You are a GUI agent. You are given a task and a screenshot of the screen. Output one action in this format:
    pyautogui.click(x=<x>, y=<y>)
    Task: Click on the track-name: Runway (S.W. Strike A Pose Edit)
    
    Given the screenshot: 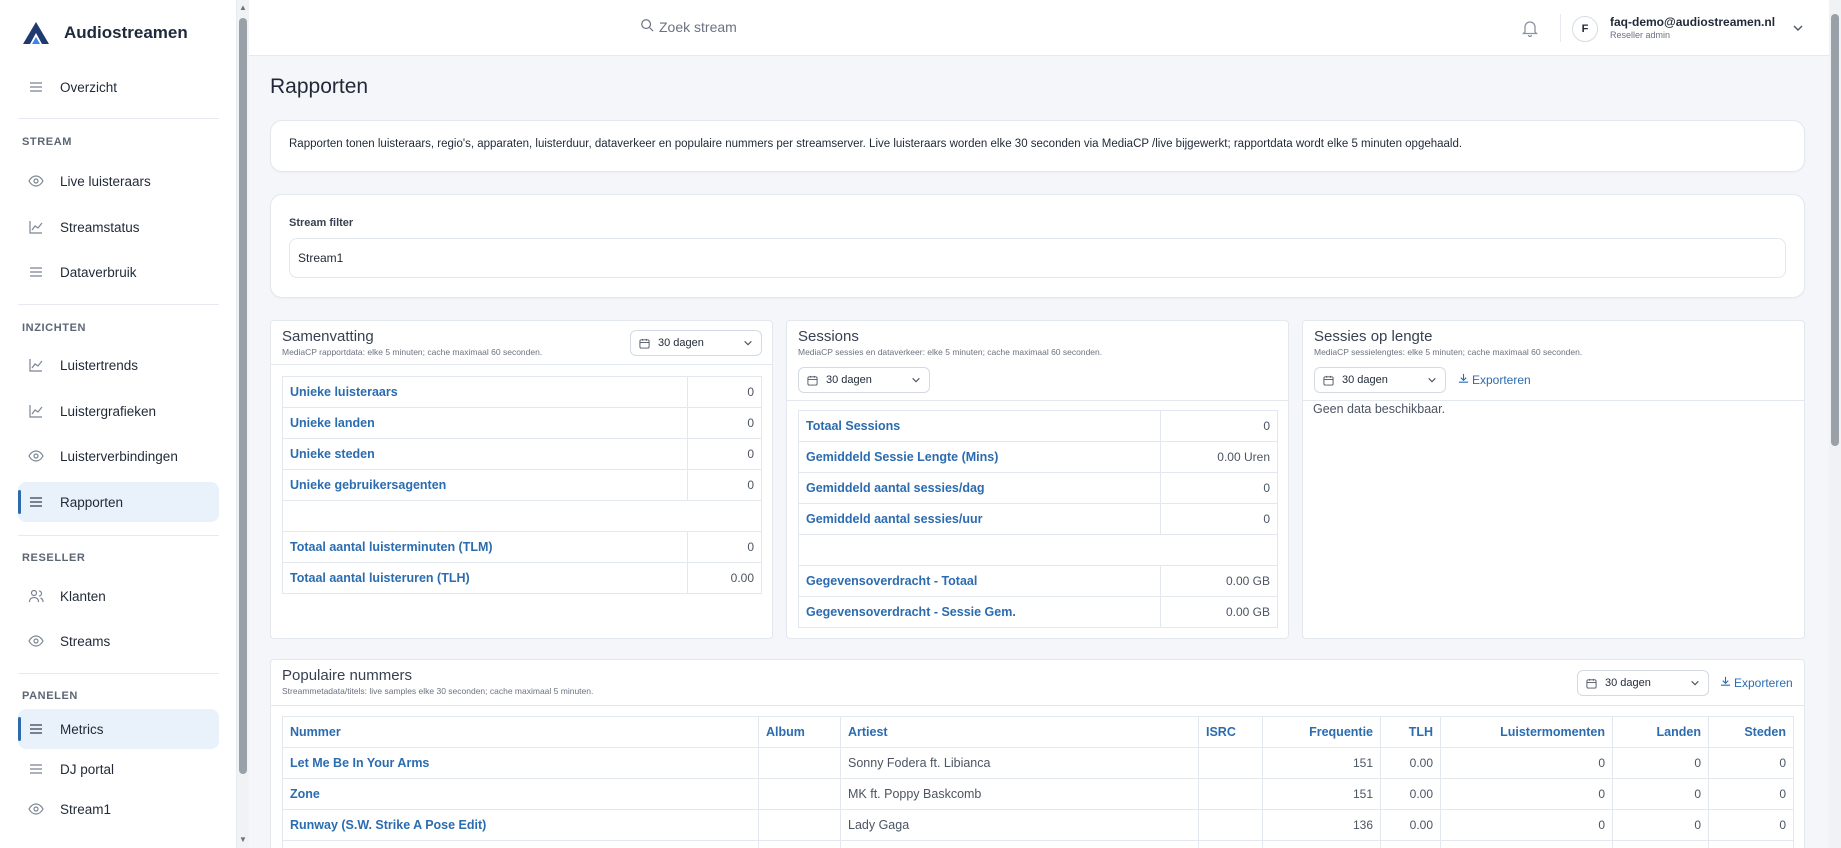 What is the action you would take?
    pyautogui.click(x=520, y=825)
    